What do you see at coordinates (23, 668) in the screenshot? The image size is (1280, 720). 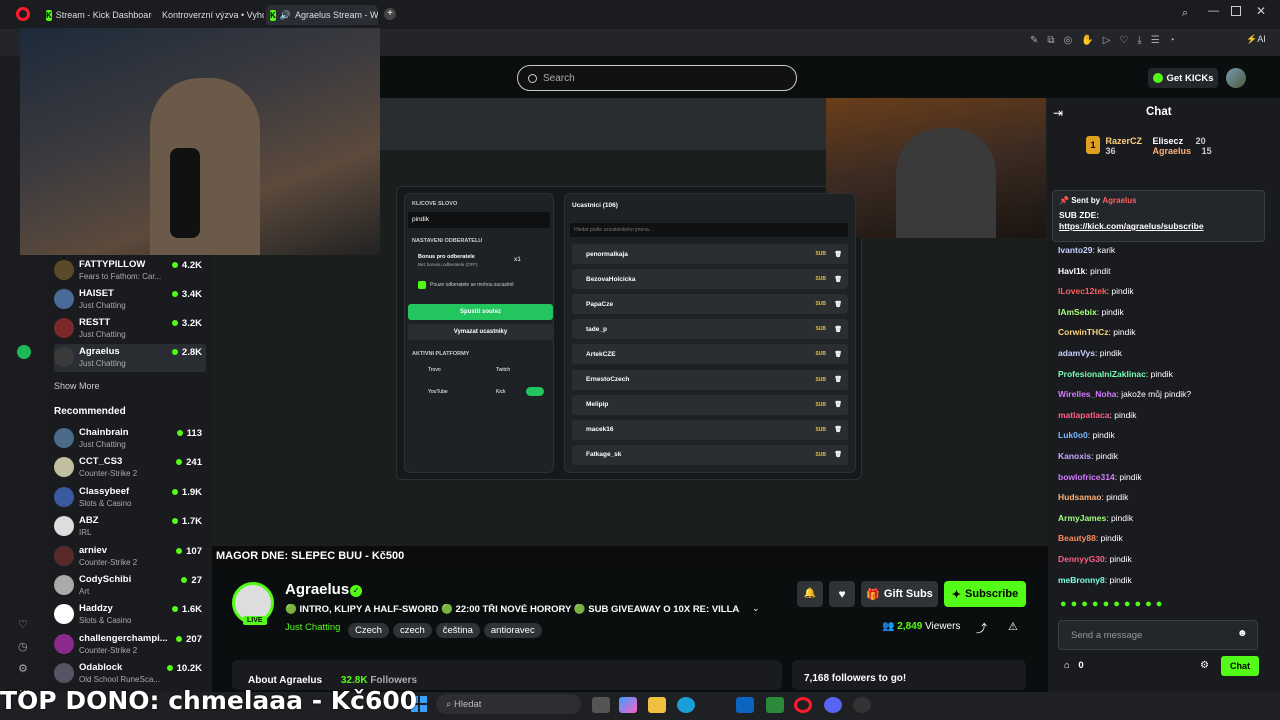 I see `settings-icon: ⚙` at bounding box center [23, 668].